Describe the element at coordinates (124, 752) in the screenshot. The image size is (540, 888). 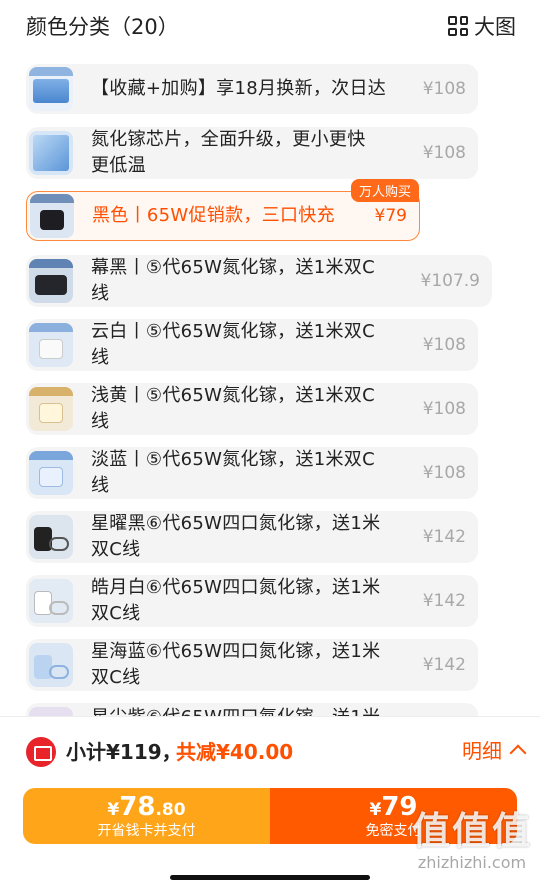
I see `subtotal-text: 小计¥119，` at that location.